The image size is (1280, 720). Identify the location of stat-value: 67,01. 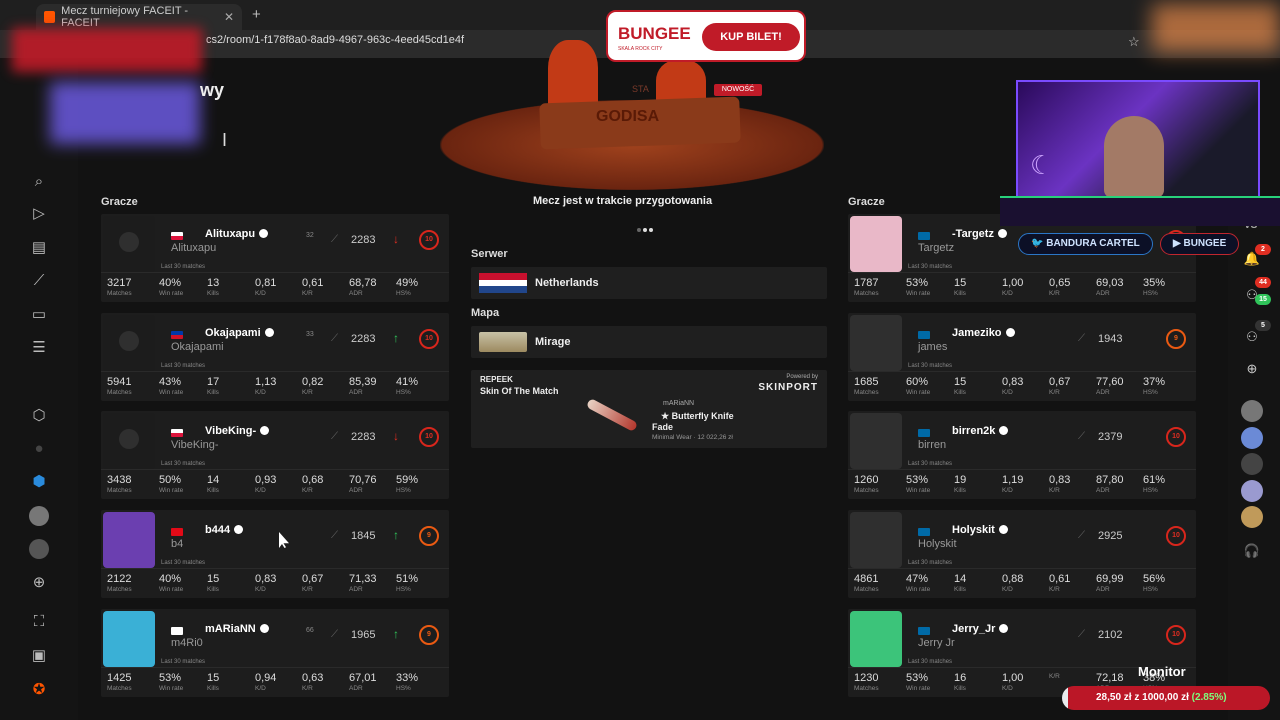
(363, 678).